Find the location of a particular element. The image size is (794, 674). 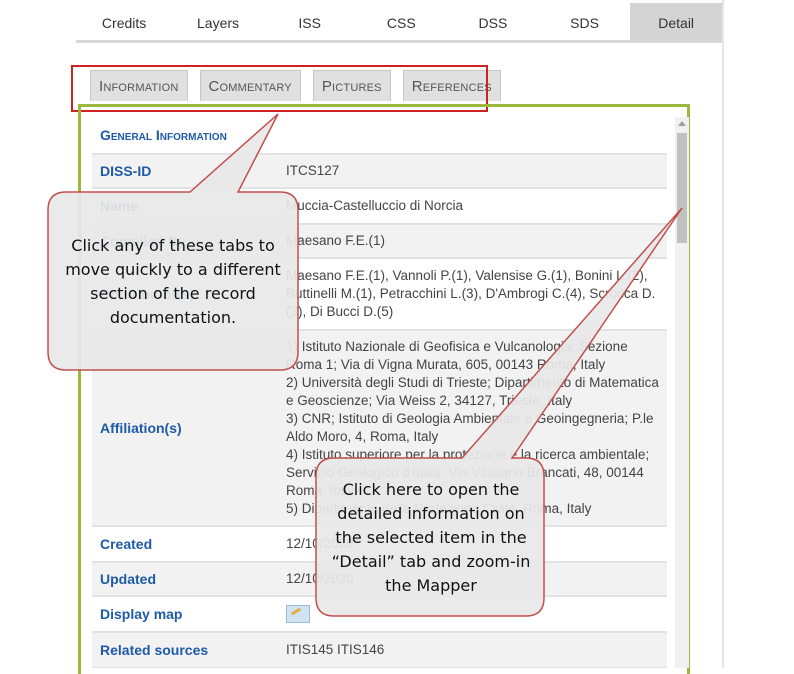

field-label: Display map is located at coordinates (185, 614).